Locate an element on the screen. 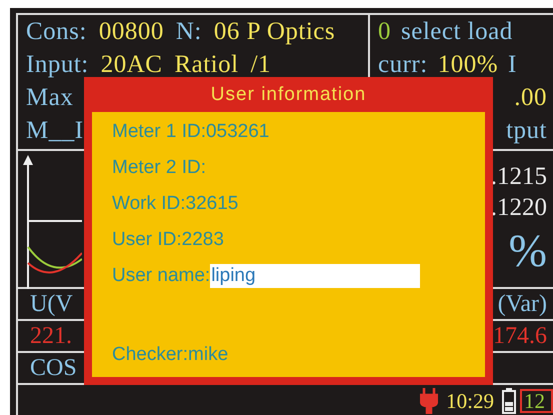  user-name-field: liping is located at coordinates (315, 276).